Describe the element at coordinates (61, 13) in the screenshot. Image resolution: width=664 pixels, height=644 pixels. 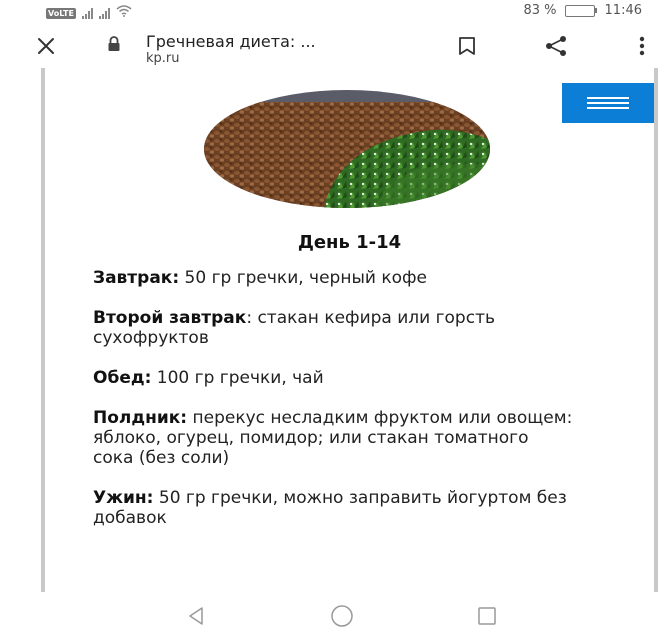
I see `volte-badge: VoLTE` at that location.